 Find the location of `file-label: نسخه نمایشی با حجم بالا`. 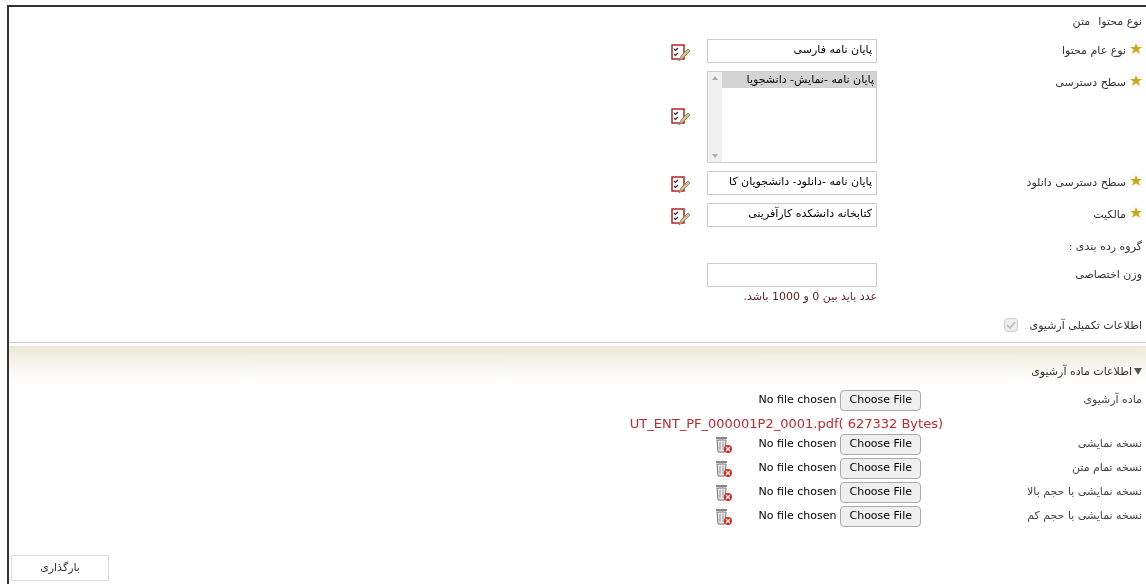

file-label: نسخه نمایشی با حجم بالا is located at coordinates (1084, 491).